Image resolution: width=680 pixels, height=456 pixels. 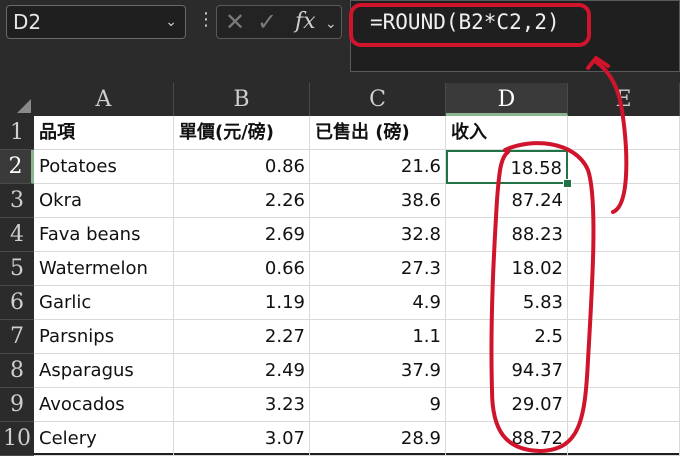 What do you see at coordinates (507, 371) in the screenshot?
I see `table-cell: 94.37` at bounding box center [507, 371].